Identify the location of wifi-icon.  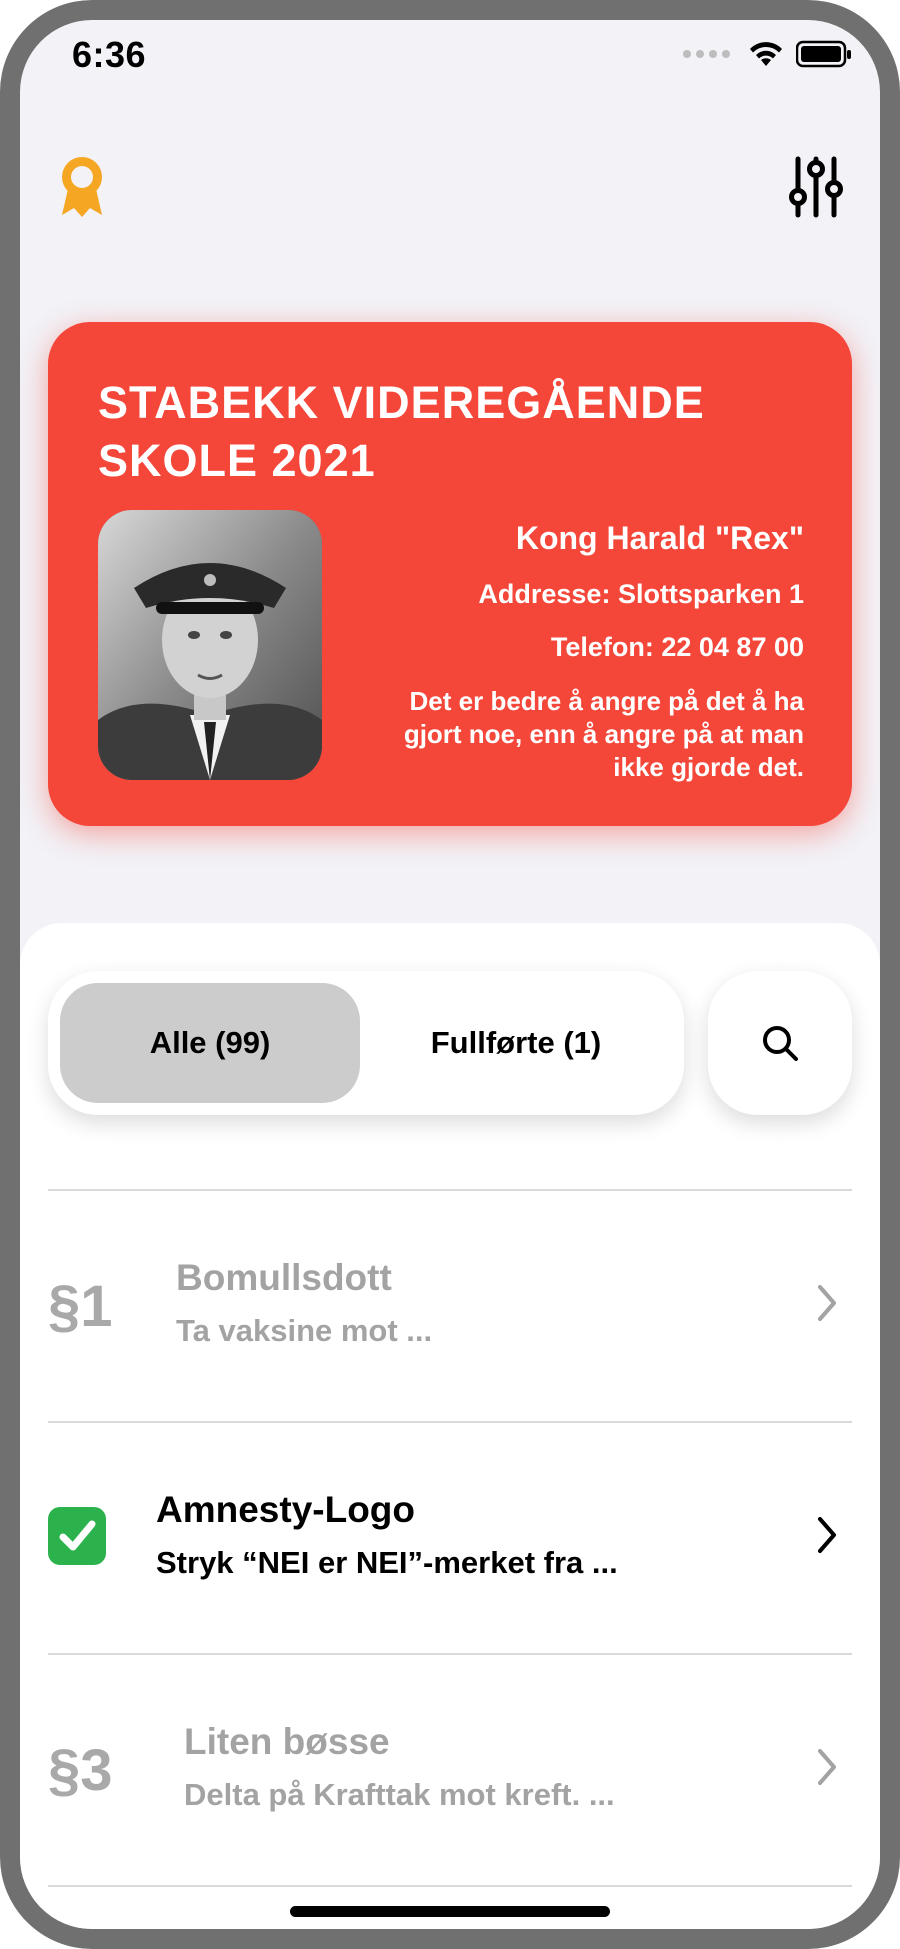
(766, 54).